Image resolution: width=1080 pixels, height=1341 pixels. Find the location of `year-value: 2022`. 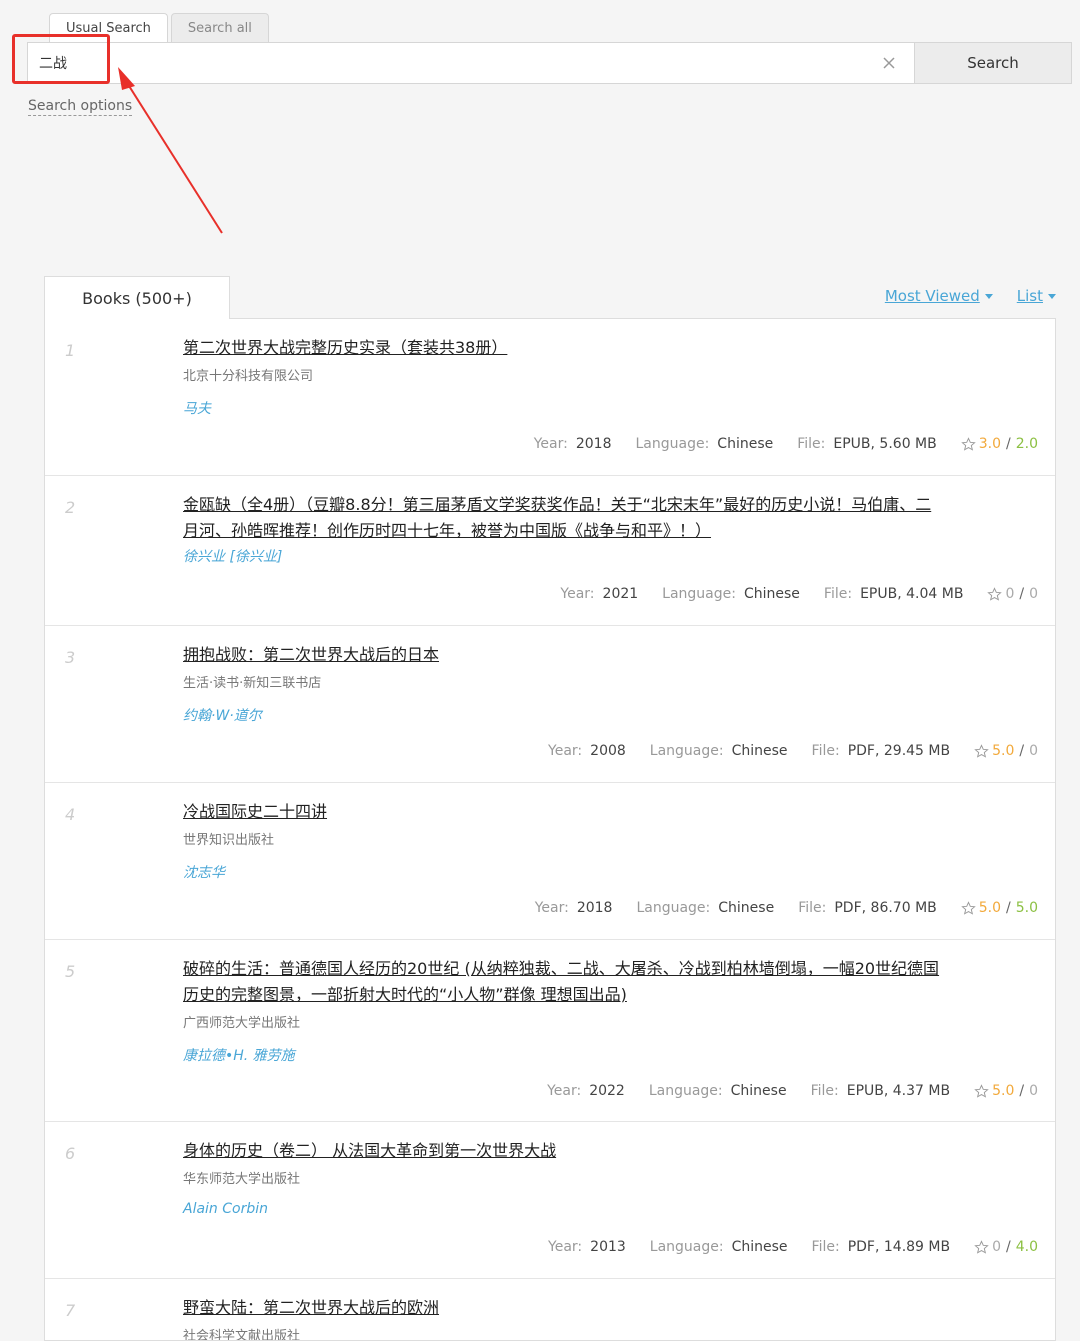

year-value: 2022 is located at coordinates (607, 1091).